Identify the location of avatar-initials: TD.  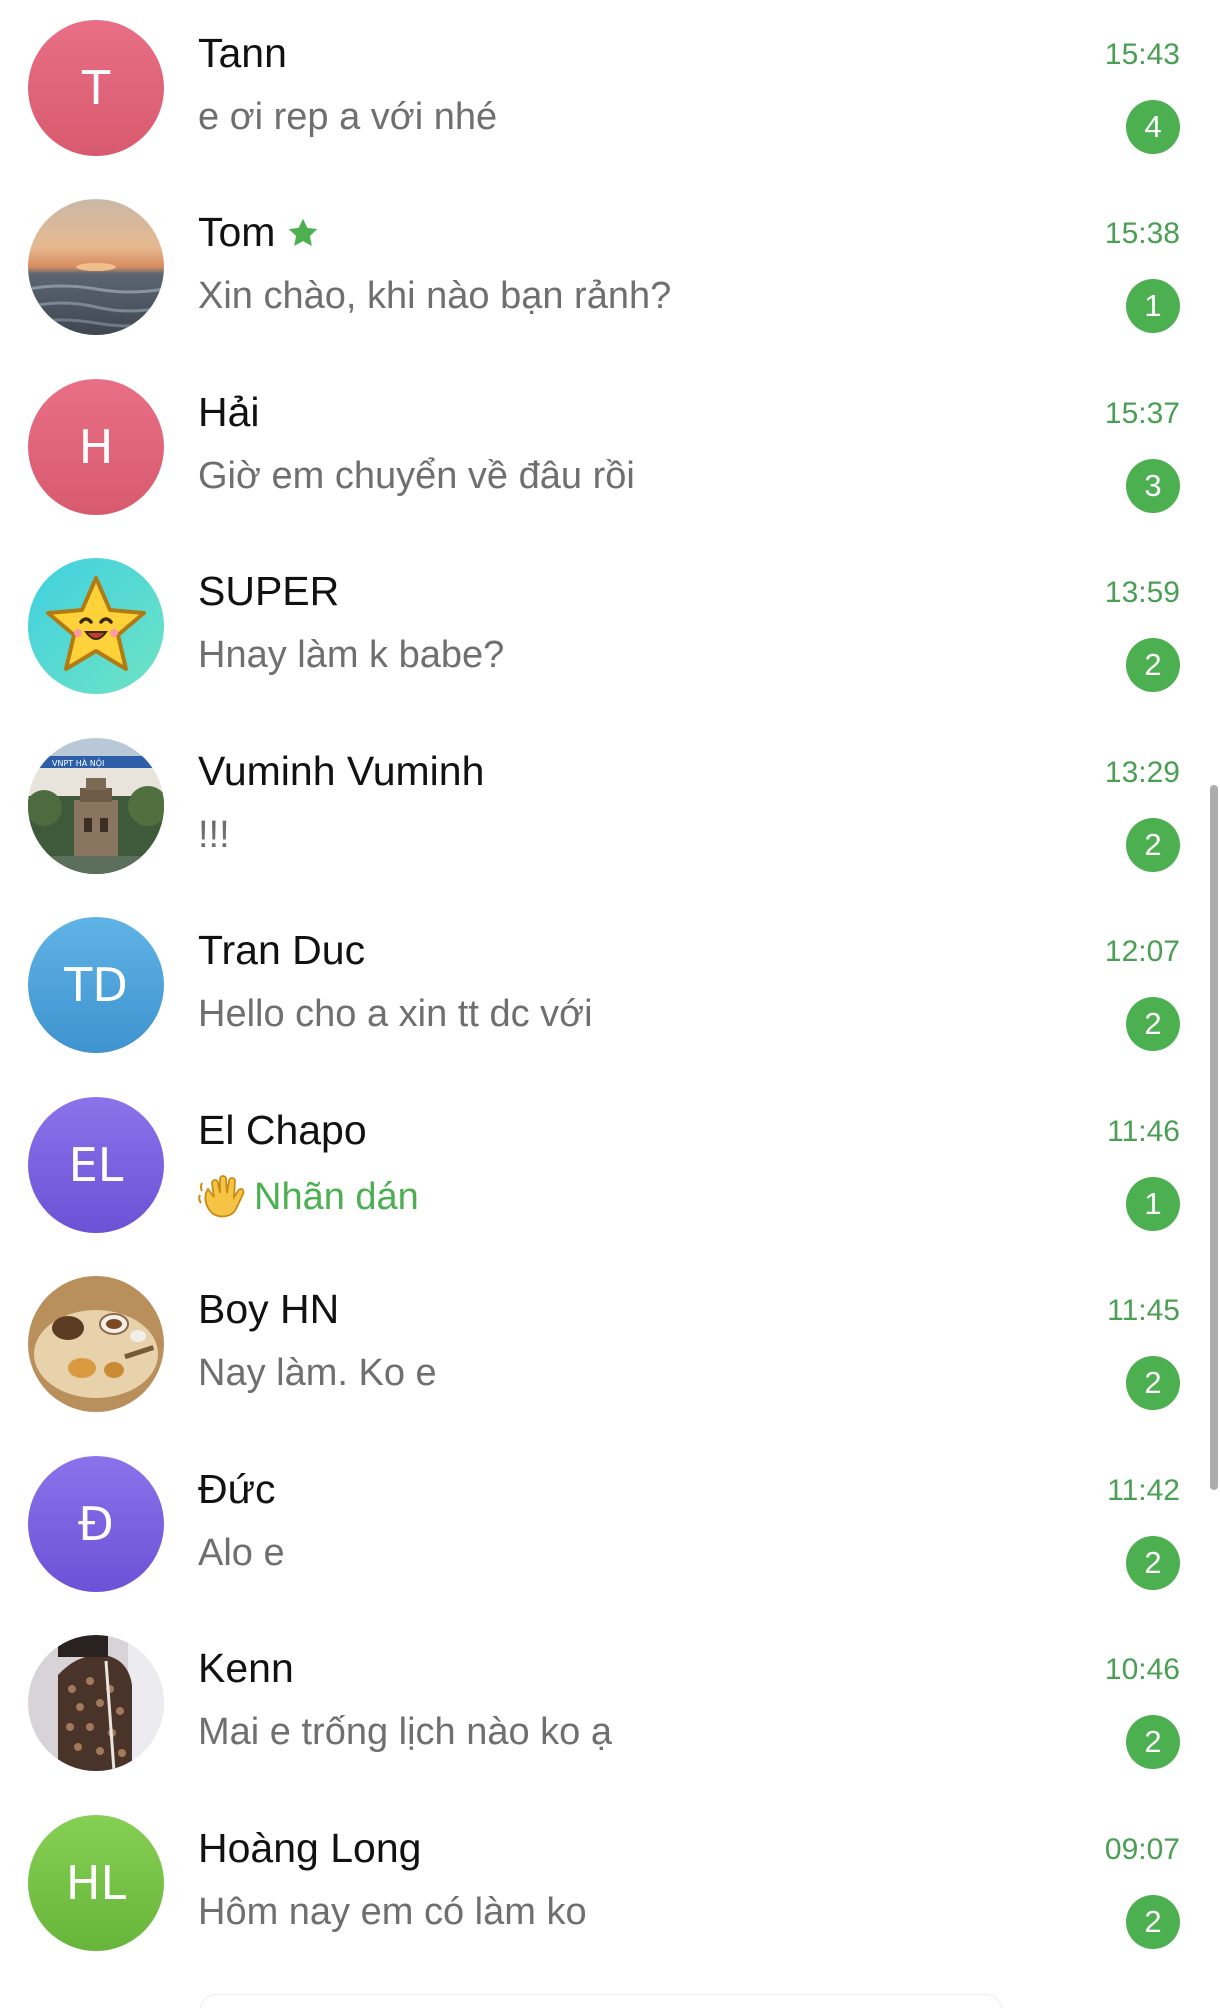
(96, 985).